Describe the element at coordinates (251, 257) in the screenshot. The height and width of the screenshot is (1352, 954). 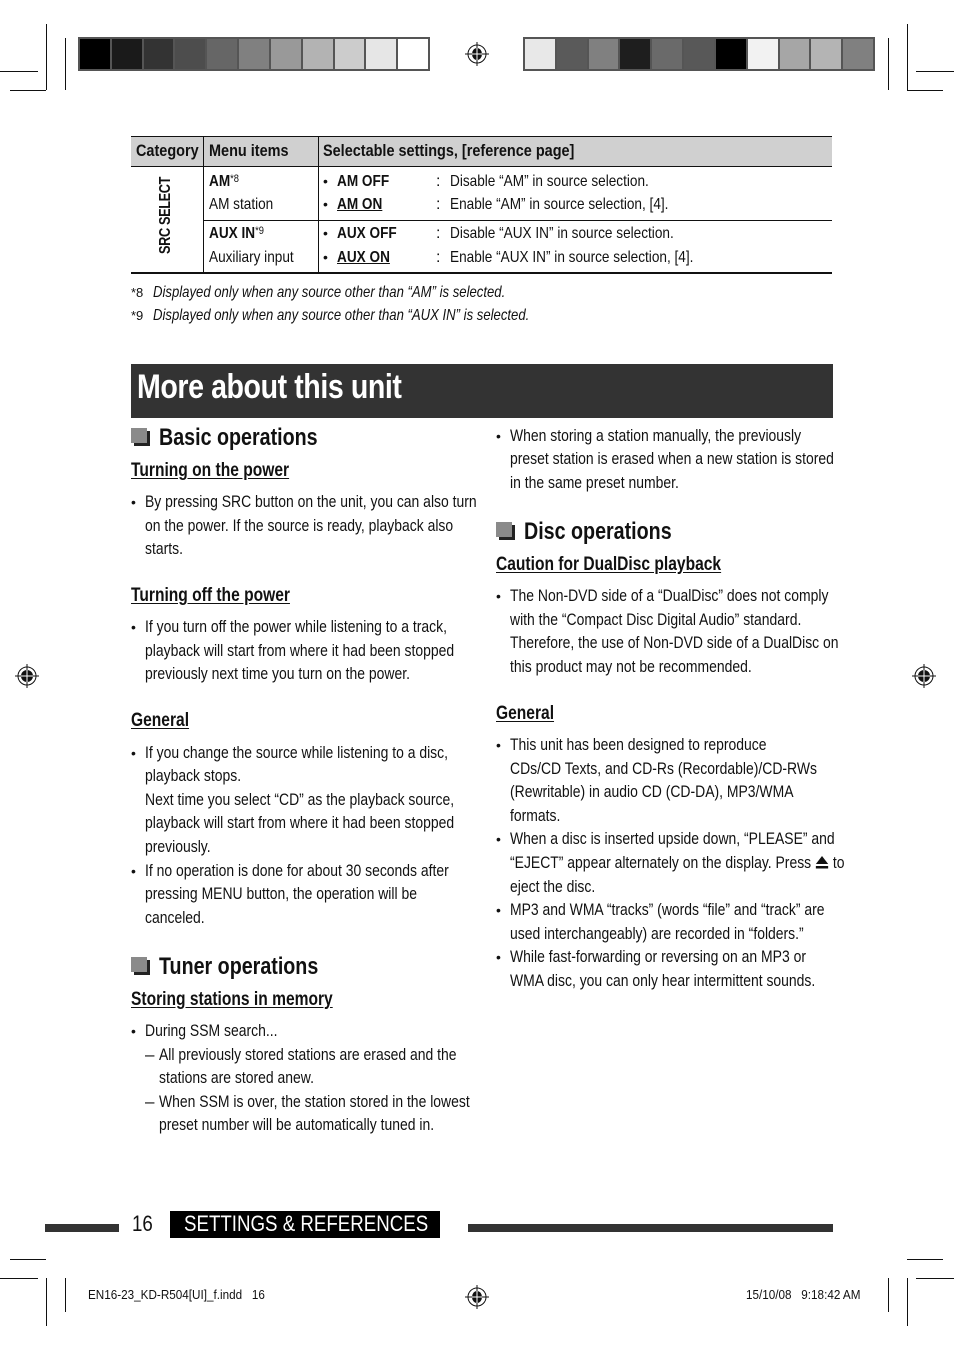
I see `menu-item-aux-in-desc: Auxiliary input` at that location.